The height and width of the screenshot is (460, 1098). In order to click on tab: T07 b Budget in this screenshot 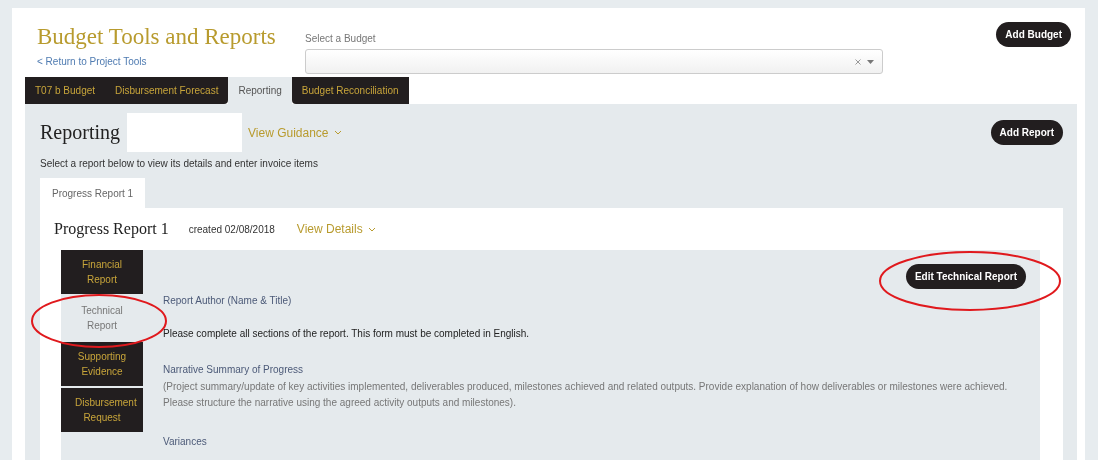, I will do `click(65, 90)`.